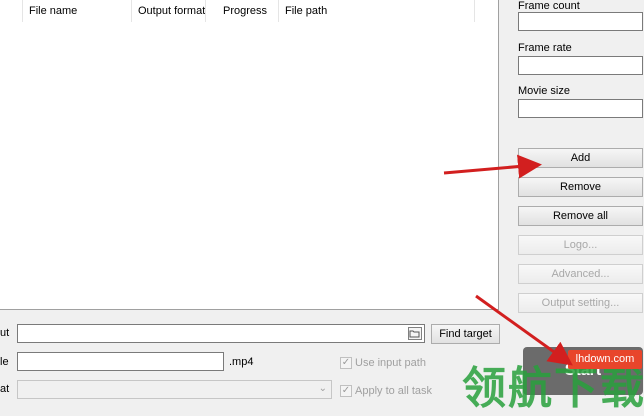 This screenshot has width=644, height=416. I want to click on use-input-path-checkbox: ✓, so click(346, 363).